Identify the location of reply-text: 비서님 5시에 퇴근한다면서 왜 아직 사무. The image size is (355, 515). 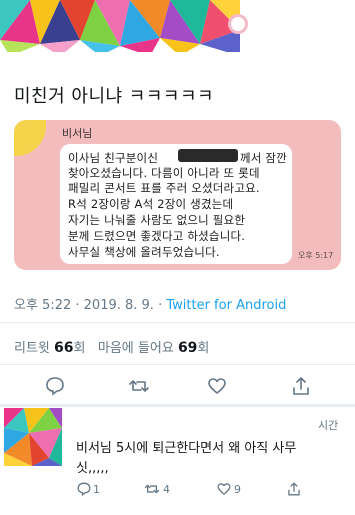
(186, 448).